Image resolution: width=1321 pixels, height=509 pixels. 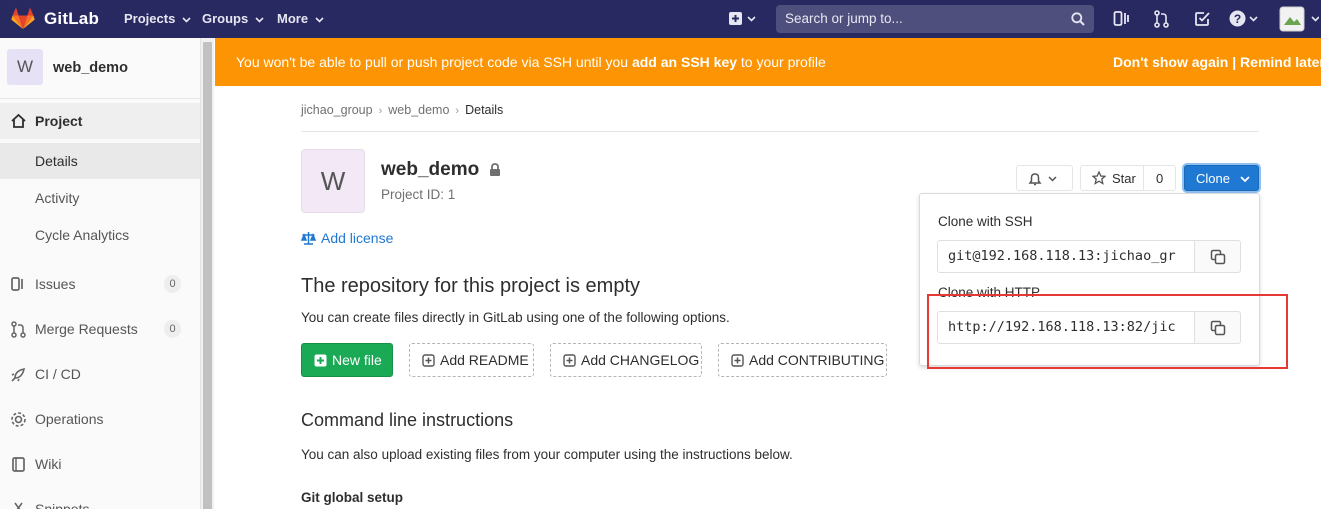 What do you see at coordinates (347, 360) in the screenshot?
I see `new-file-button: New file` at bounding box center [347, 360].